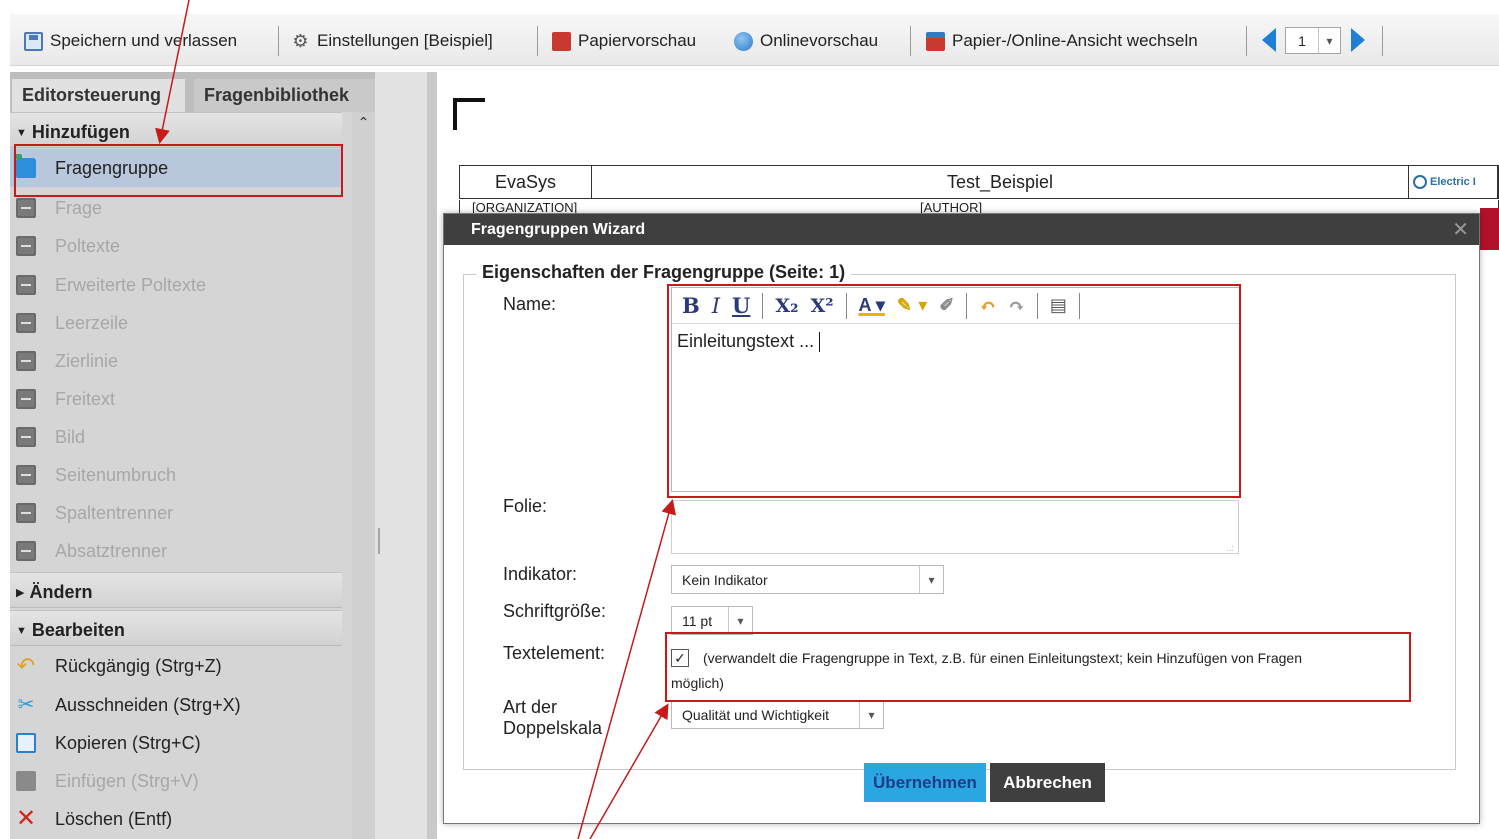 This screenshot has width=1499, height=839. What do you see at coordinates (80, 132) in the screenshot?
I see `section-add-label: Hinzufügen` at bounding box center [80, 132].